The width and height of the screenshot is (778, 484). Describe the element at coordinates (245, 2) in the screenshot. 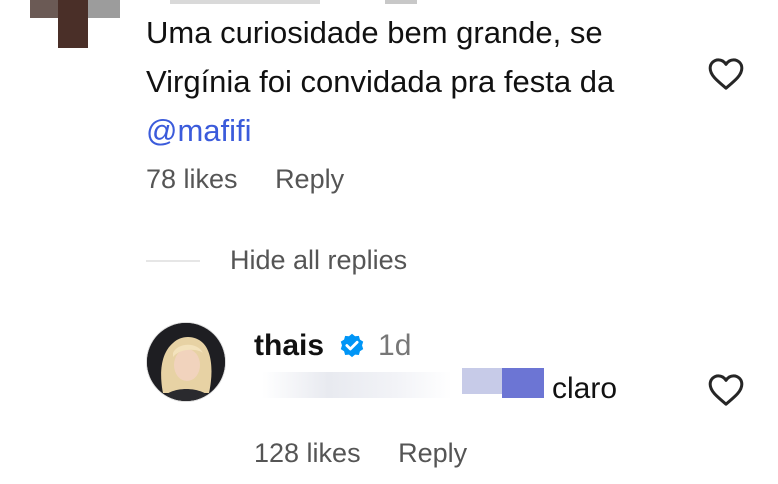

I see `redacted-username` at that location.